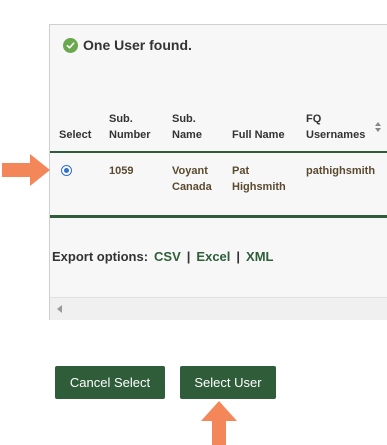 The image size is (387, 445). What do you see at coordinates (192, 179) in the screenshot?
I see `cell-sub-name: Voyant Canada` at bounding box center [192, 179].